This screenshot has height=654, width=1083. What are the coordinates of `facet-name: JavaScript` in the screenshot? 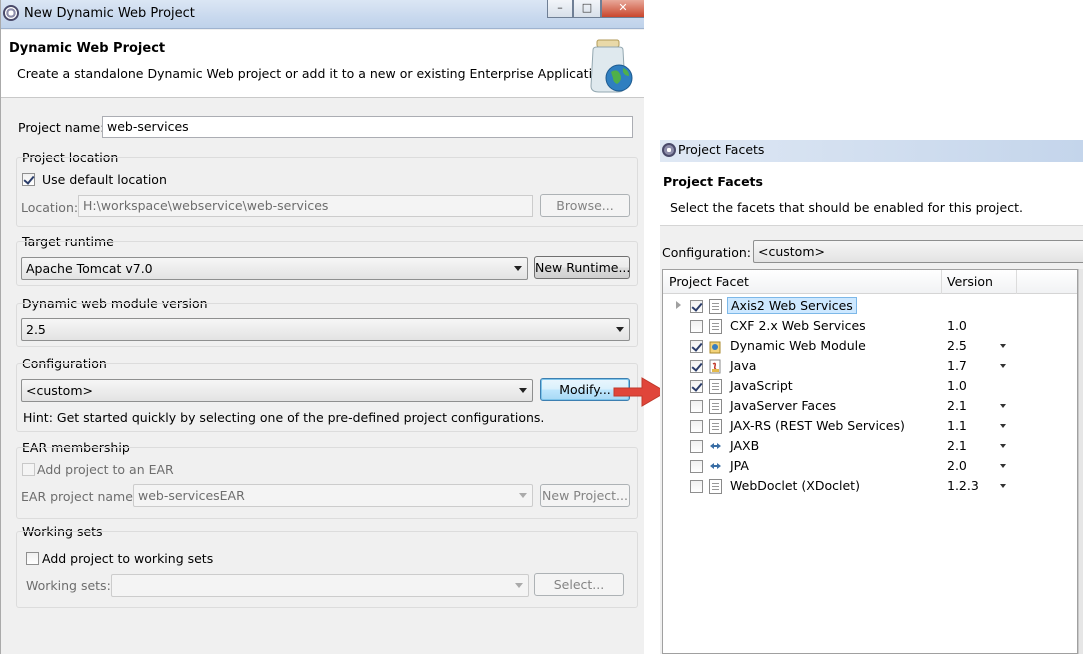 It's located at (761, 385).